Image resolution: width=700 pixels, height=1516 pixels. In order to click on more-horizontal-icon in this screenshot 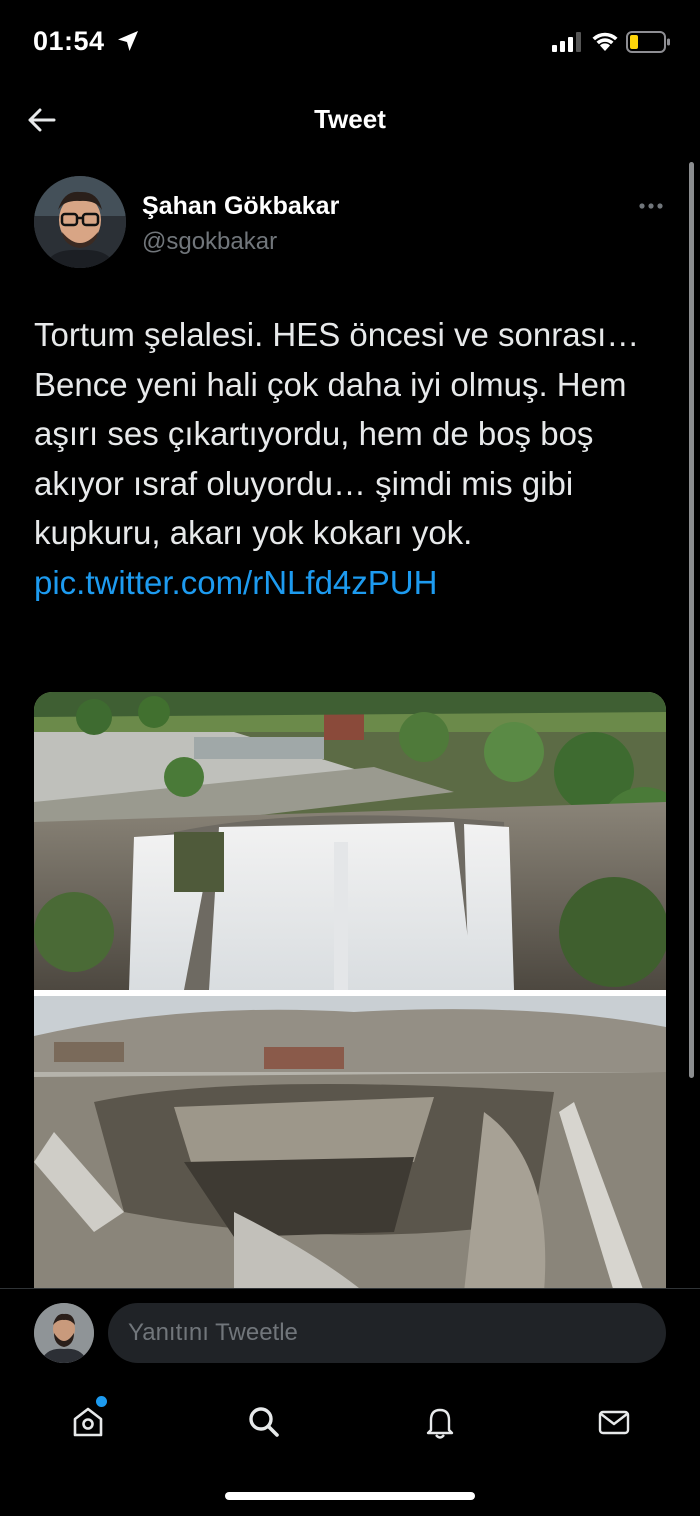, I will do `click(651, 206)`.